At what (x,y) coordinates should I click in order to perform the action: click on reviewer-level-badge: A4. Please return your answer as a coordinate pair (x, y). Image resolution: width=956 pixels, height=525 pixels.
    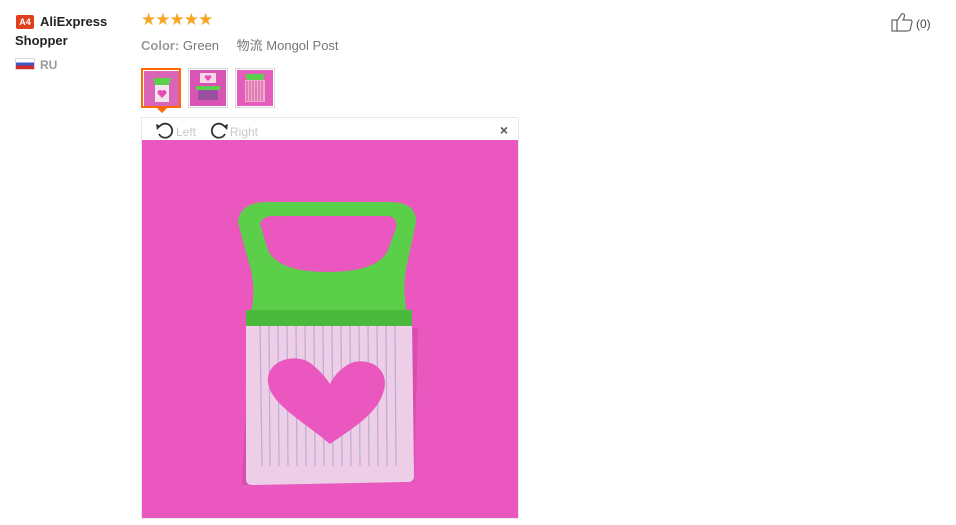
    Looking at the image, I should click on (25, 22).